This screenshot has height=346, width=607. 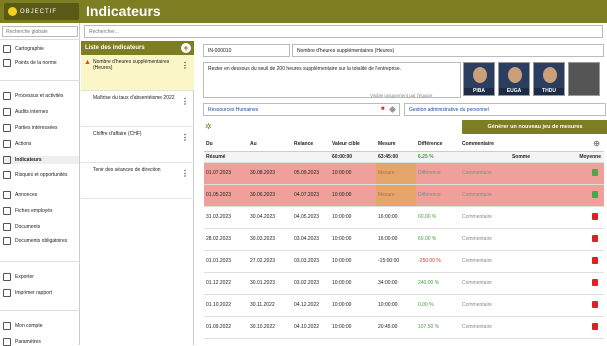 I want to click on global-search-input, so click(x=40, y=31).